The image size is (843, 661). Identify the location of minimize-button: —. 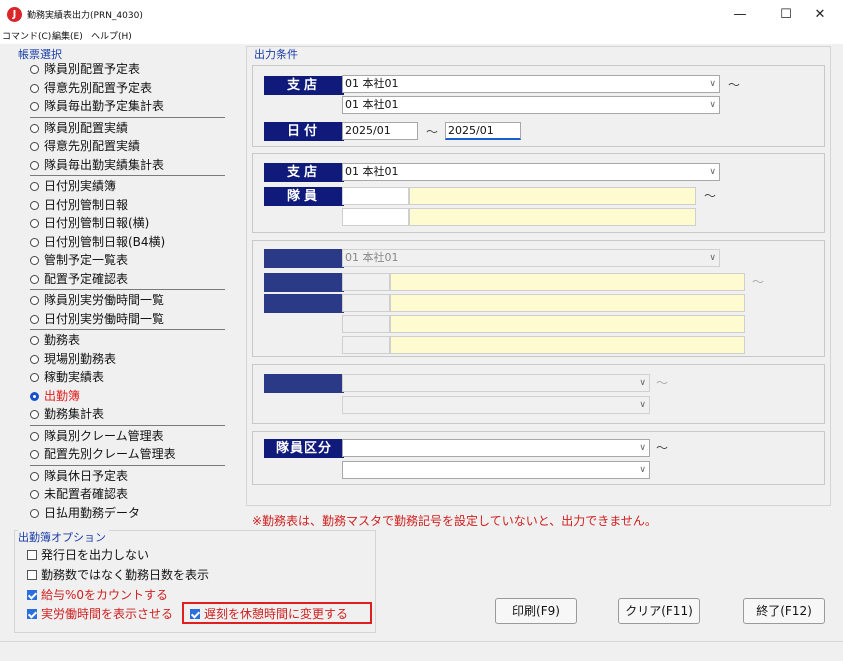
(740, 15).